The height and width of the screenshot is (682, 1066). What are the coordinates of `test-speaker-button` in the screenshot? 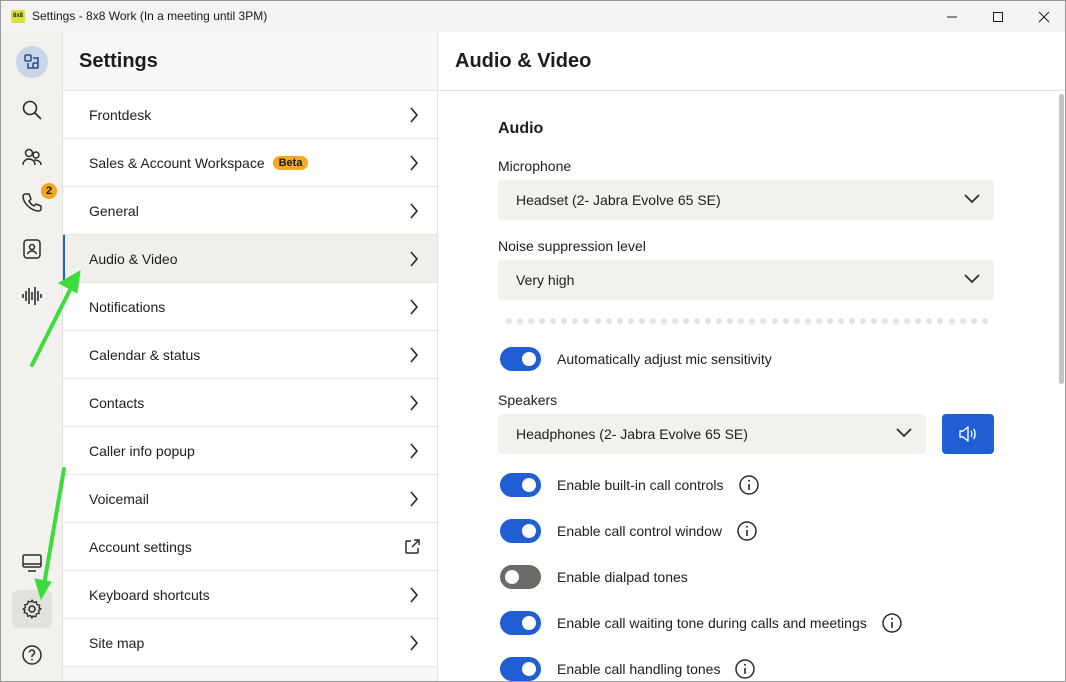 It's located at (968, 434).